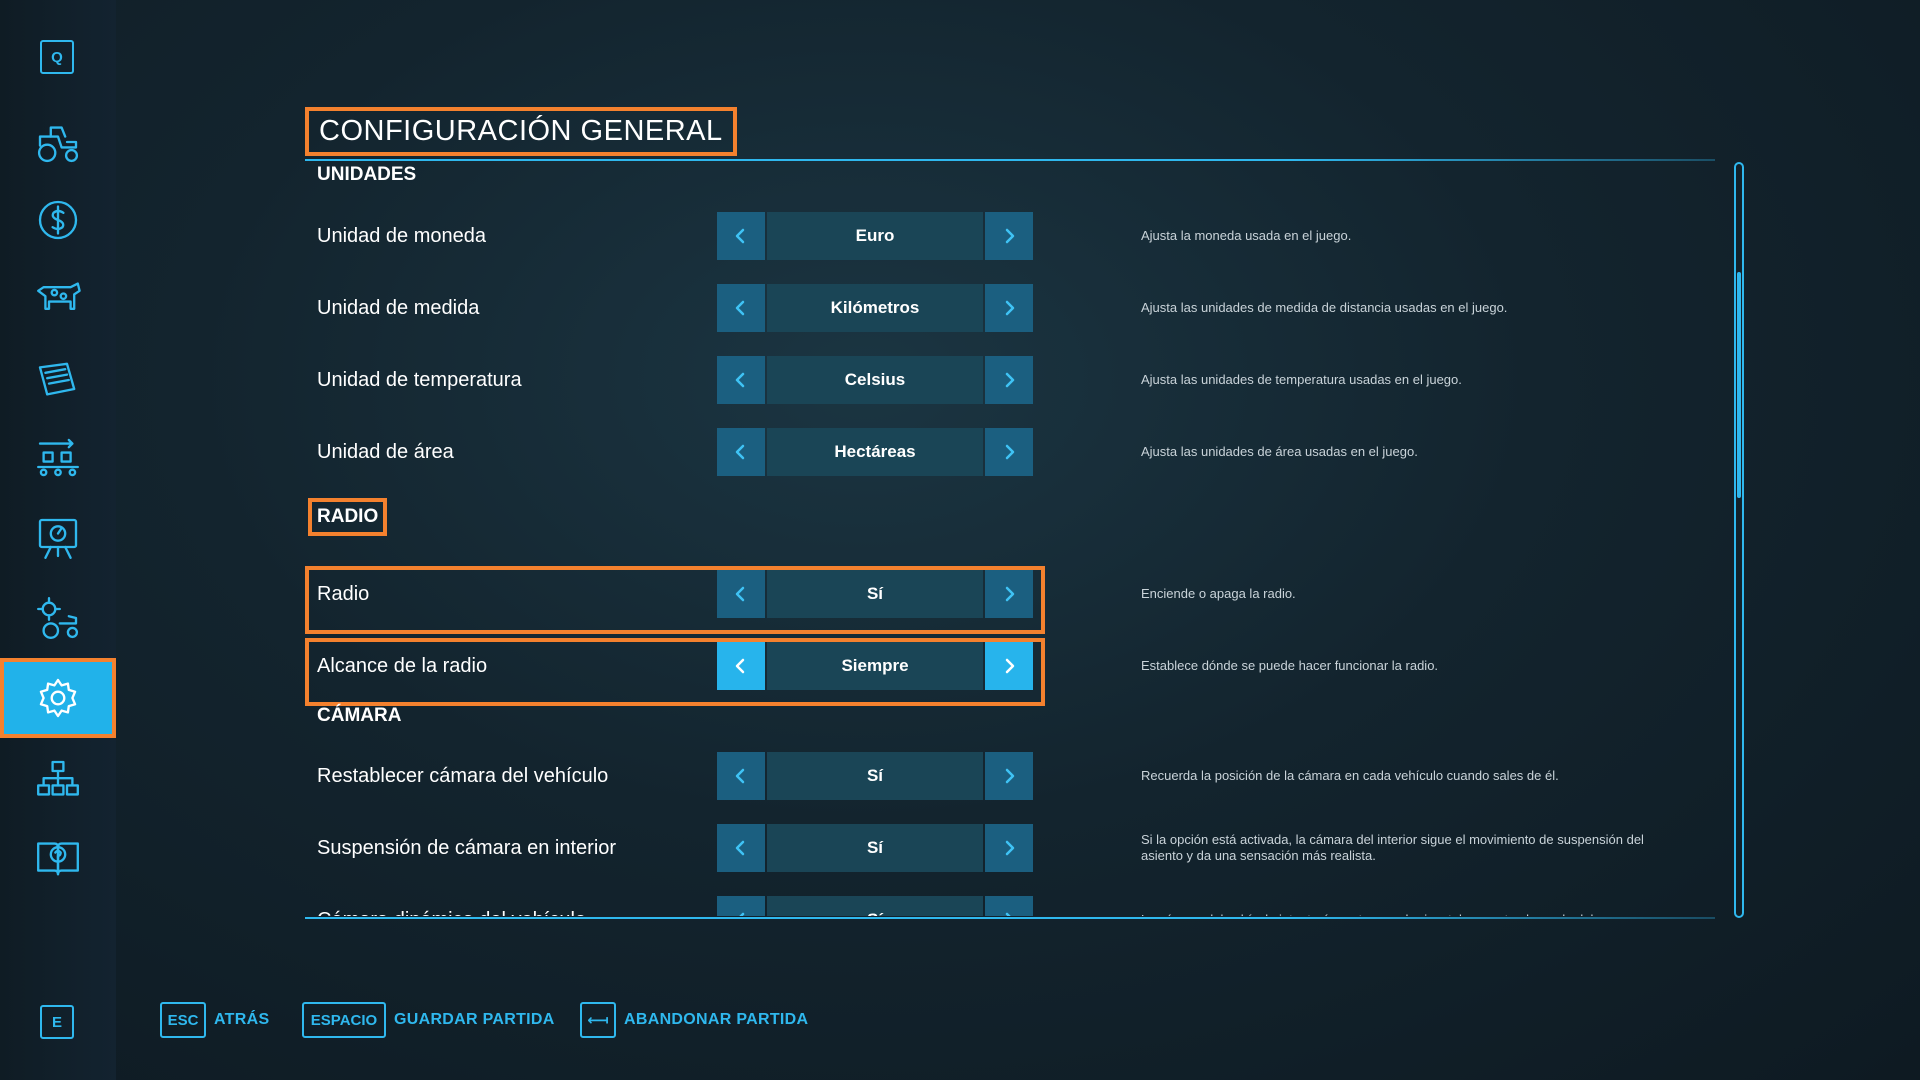  What do you see at coordinates (521, 131) in the screenshot?
I see `page-title: CONFIGURACIÓN GENERAL` at bounding box center [521, 131].